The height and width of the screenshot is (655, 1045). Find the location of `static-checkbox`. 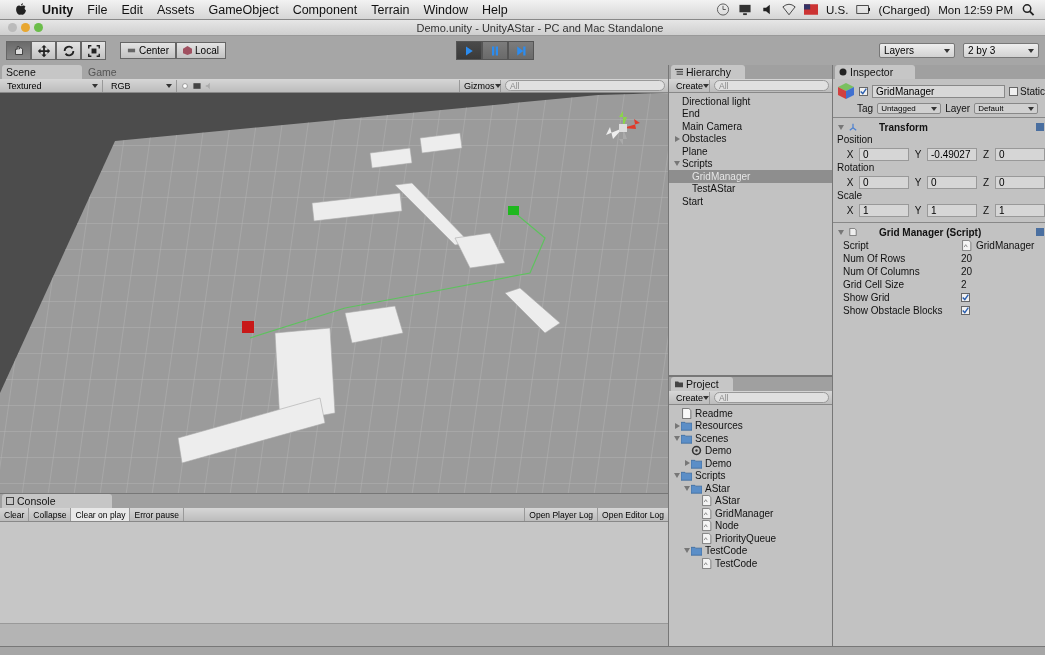

static-checkbox is located at coordinates (1013, 91).